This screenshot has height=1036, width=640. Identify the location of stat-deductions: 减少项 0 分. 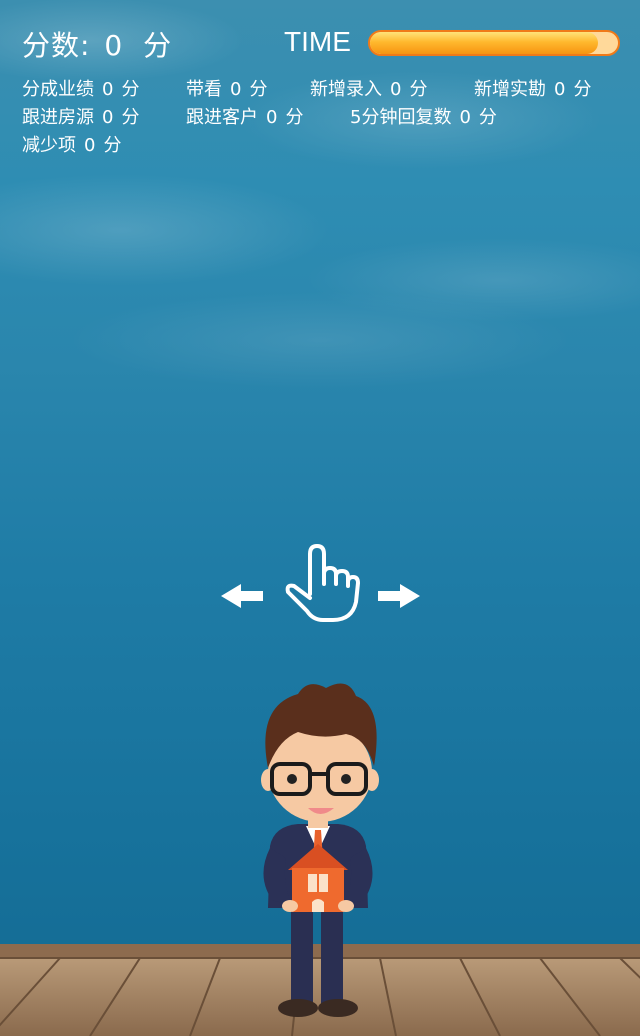
(71, 146).